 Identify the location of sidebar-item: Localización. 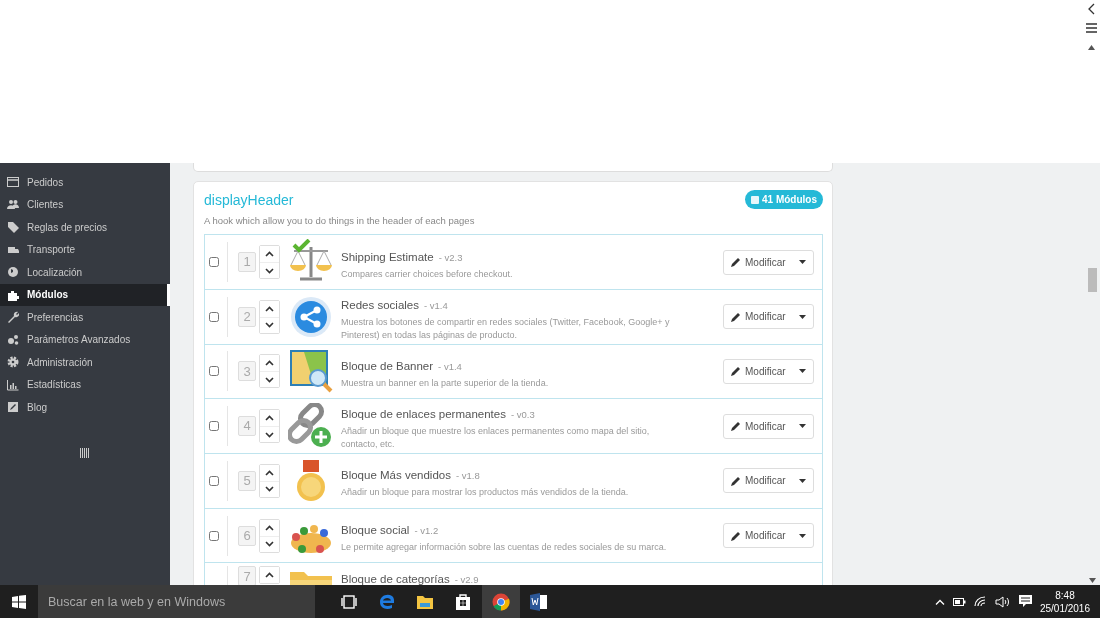
(85, 272).